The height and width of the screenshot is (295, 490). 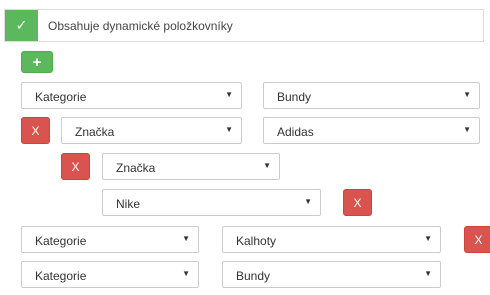 I want to click on dynamic-lists-checkbox-row: ✓ Obsahuje dynamické položkovníky, so click(x=244, y=25).